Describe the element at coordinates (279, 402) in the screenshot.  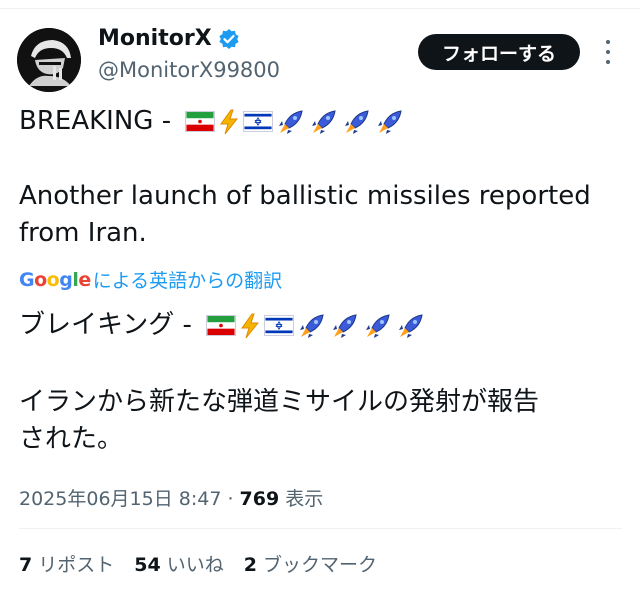
I see `translated-body-line-1: イランから新たな弾道ミサイルの発射が報告` at that location.